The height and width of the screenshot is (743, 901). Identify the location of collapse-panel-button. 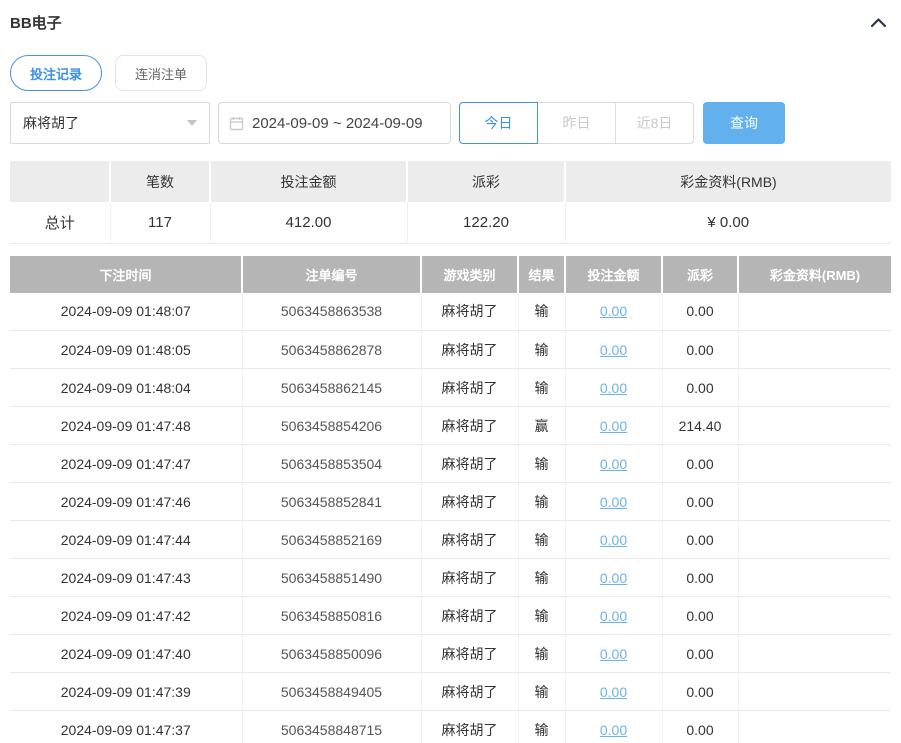
(878, 23).